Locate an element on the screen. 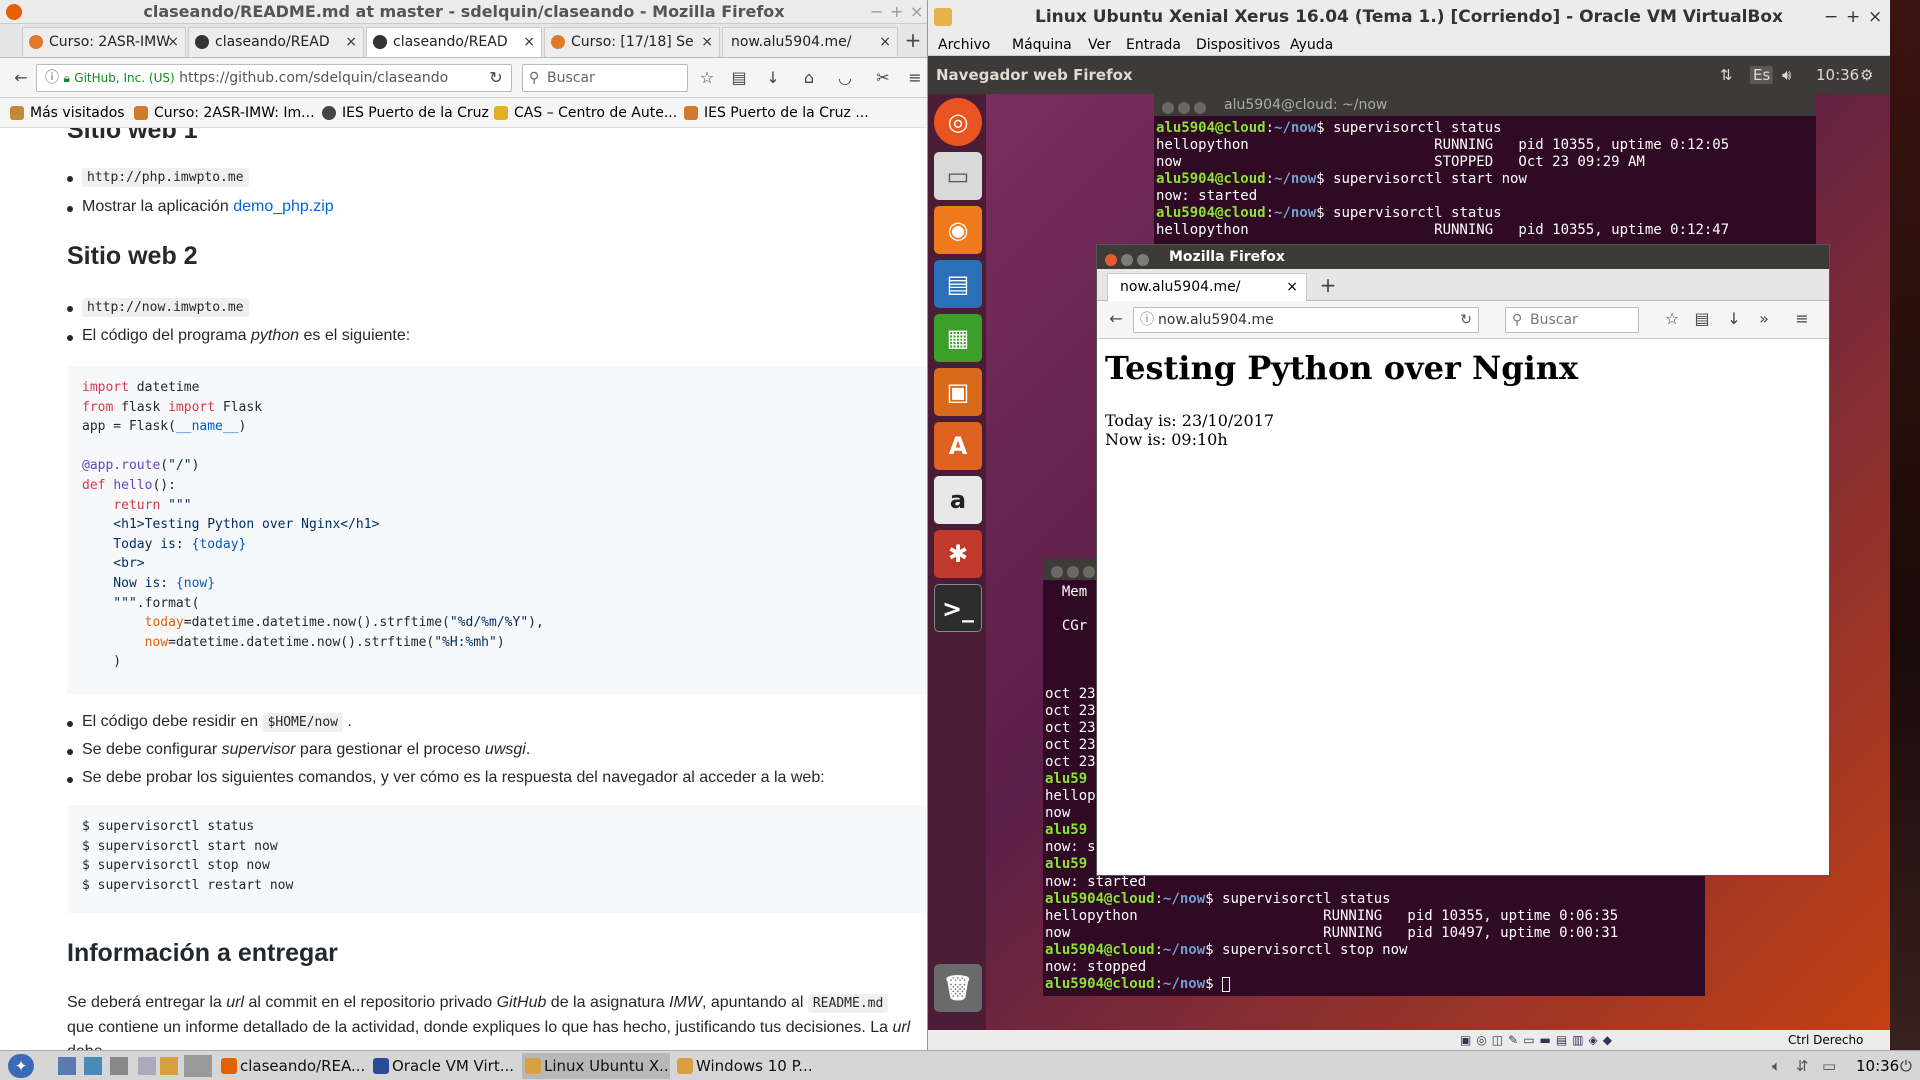 The width and height of the screenshot is (1920, 1080). demo-php-link: demo_php.zip is located at coordinates (283, 206).